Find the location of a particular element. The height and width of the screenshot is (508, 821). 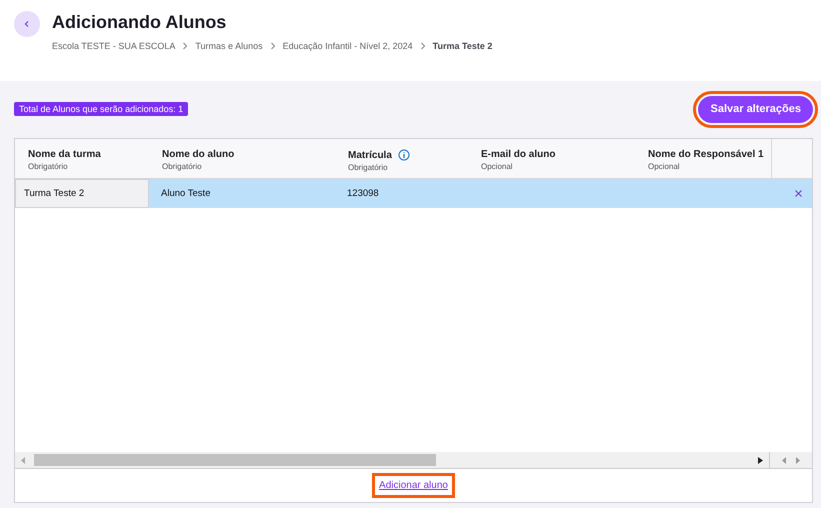

save-button: Salvar alterações is located at coordinates (755, 109).